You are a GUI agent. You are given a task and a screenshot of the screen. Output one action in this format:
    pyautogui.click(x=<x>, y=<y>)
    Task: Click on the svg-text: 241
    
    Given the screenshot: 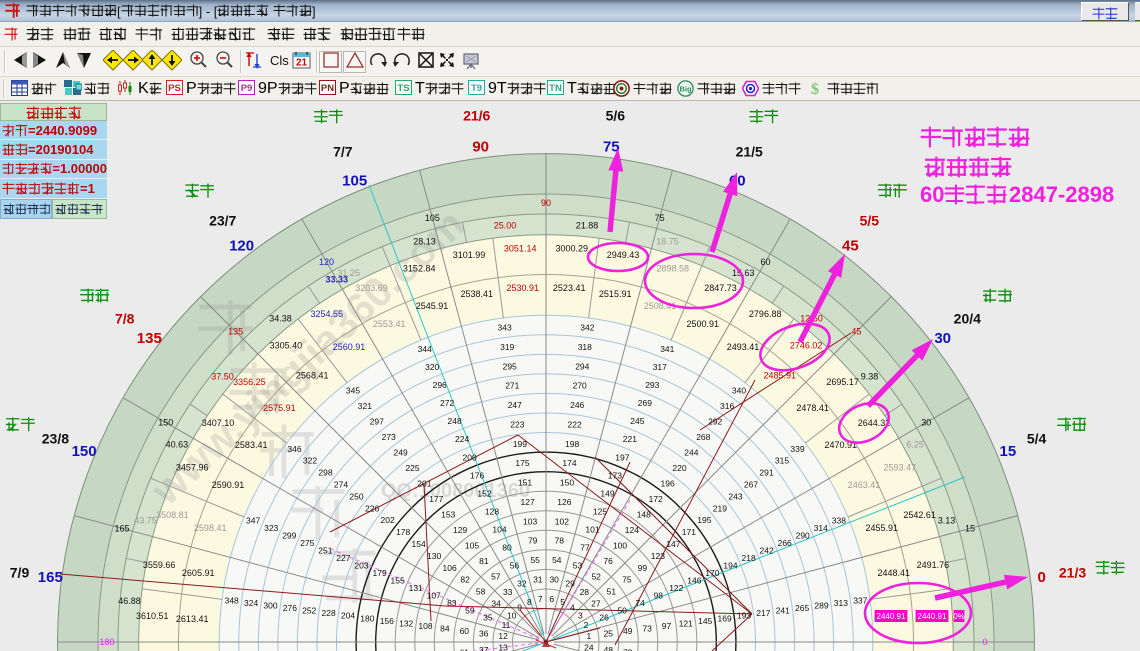 What is the action you would take?
    pyautogui.click(x=783, y=611)
    